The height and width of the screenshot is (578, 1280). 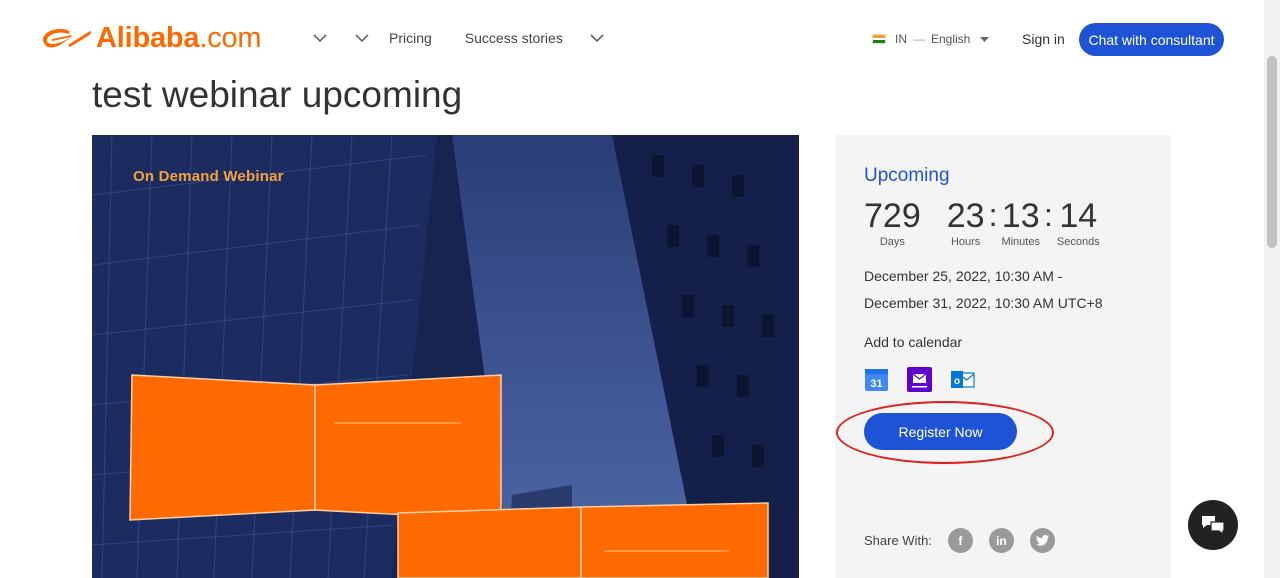 What do you see at coordinates (919, 39) in the screenshot?
I see `locale-dash: —` at bounding box center [919, 39].